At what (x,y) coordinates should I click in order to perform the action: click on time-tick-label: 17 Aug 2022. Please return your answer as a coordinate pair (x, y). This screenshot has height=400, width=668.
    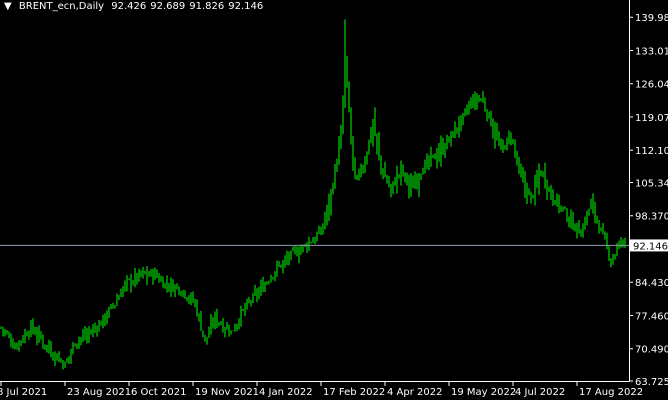
    Looking at the image, I should click on (611, 392).